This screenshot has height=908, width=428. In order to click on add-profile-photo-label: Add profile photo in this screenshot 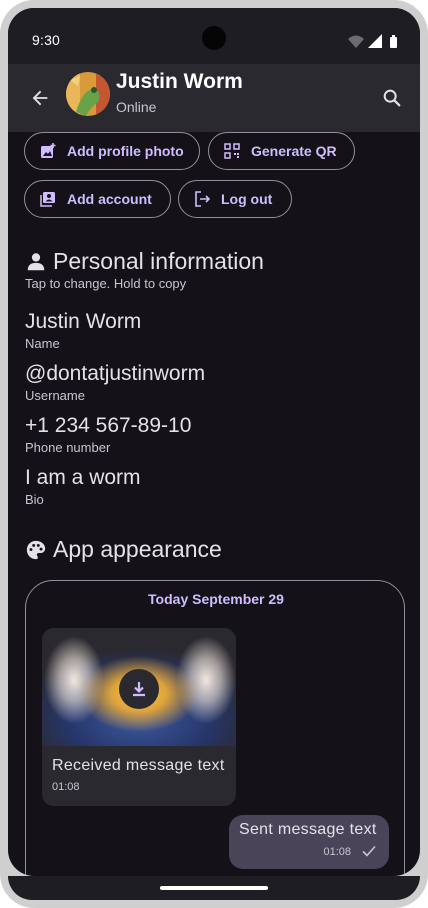, I will do `click(125, 151)`.